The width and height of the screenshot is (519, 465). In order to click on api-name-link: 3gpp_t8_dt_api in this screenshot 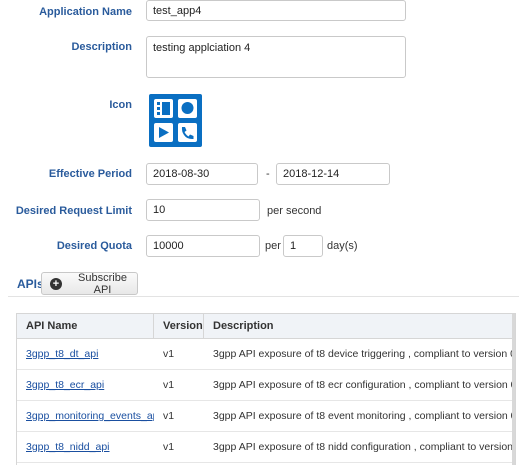, I will do `click(62, 354)`.